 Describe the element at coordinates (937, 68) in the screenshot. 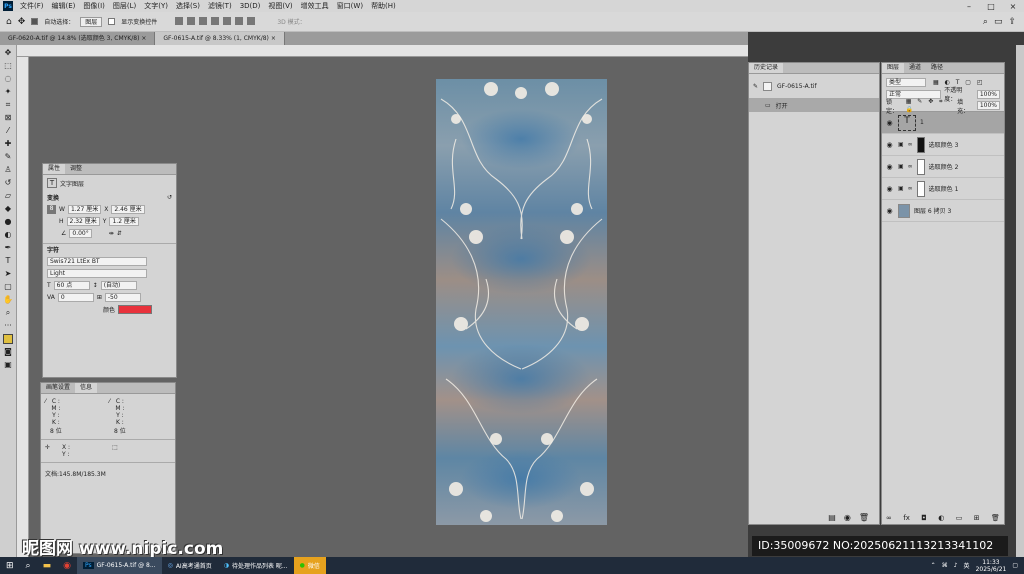

I see `tab-paths: 路径` at that location.